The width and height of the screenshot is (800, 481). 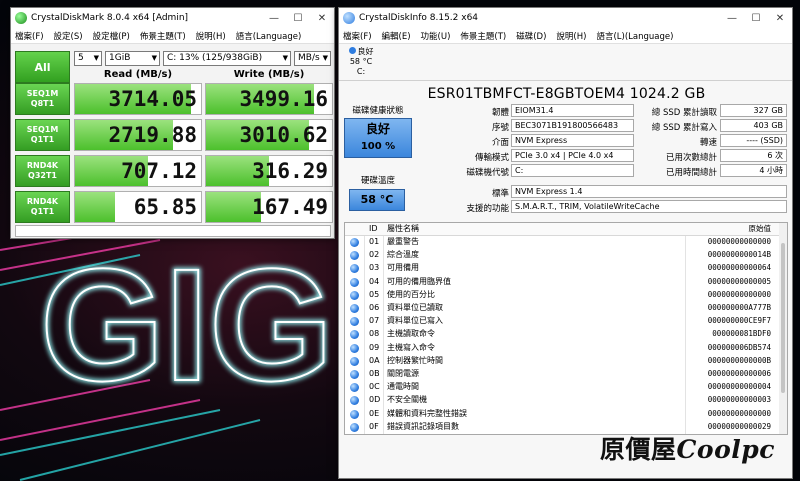 I want to click on cdi-menu-theme: 佈景主題(T), so click(x=483, y=36).